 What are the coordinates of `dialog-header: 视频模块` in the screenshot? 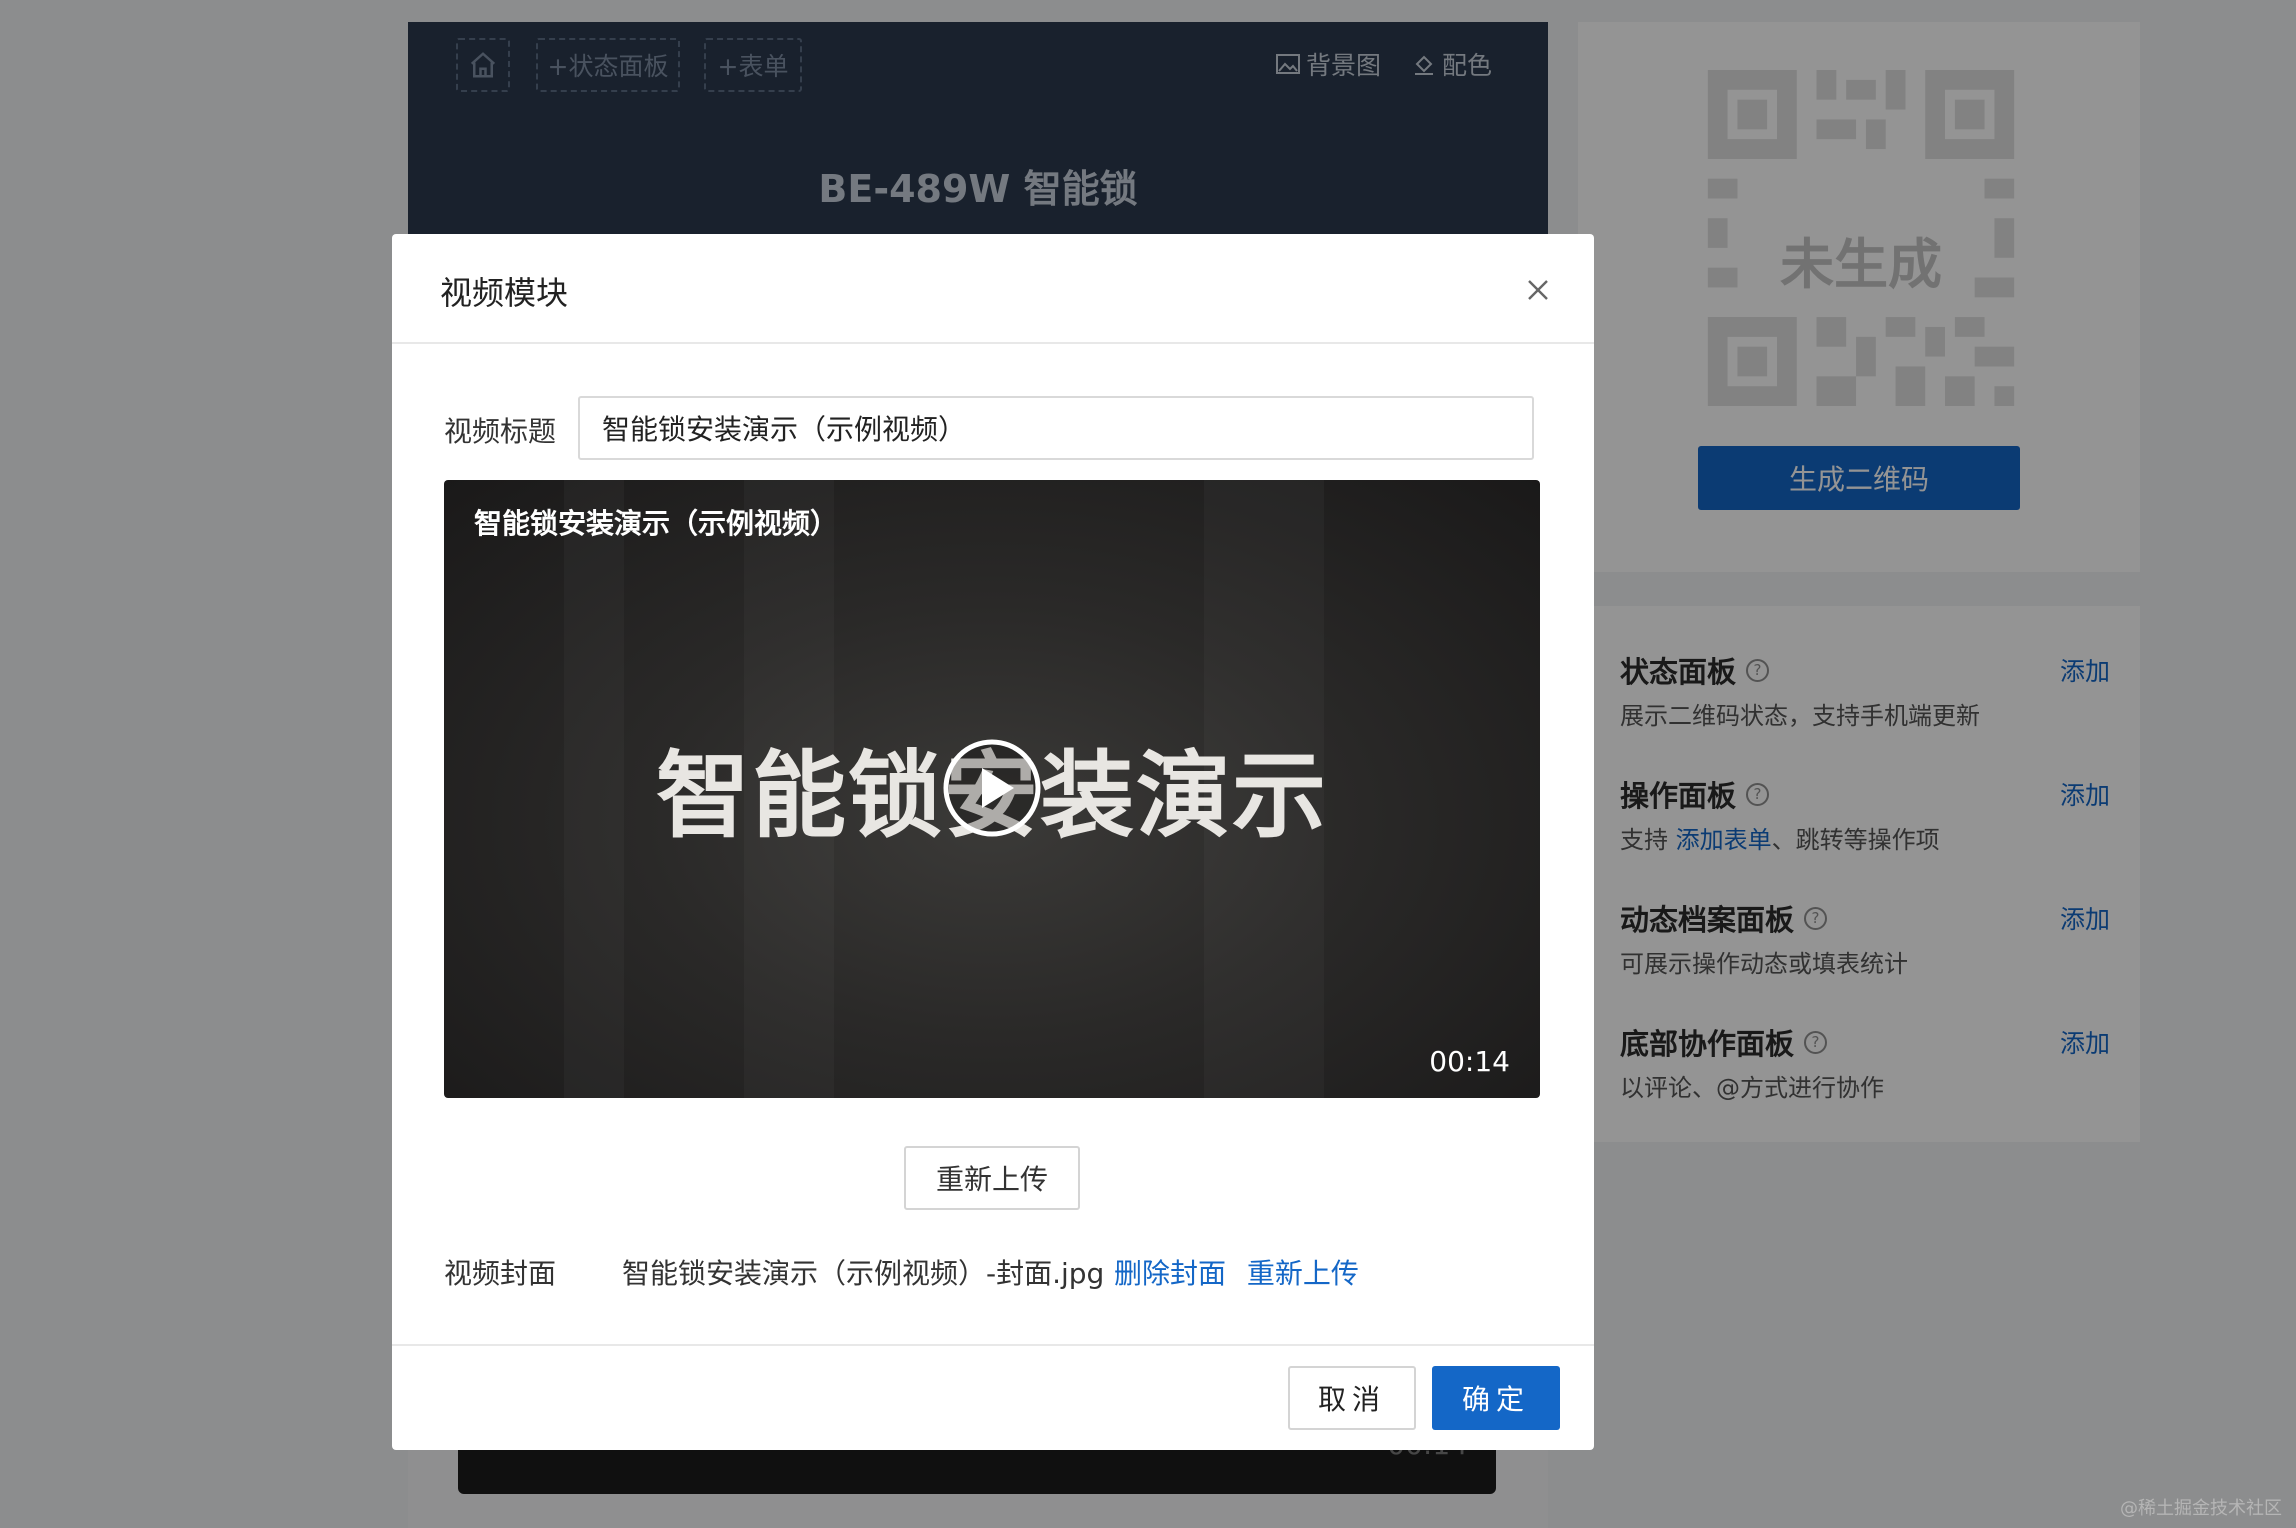 It's located at (993, 289).